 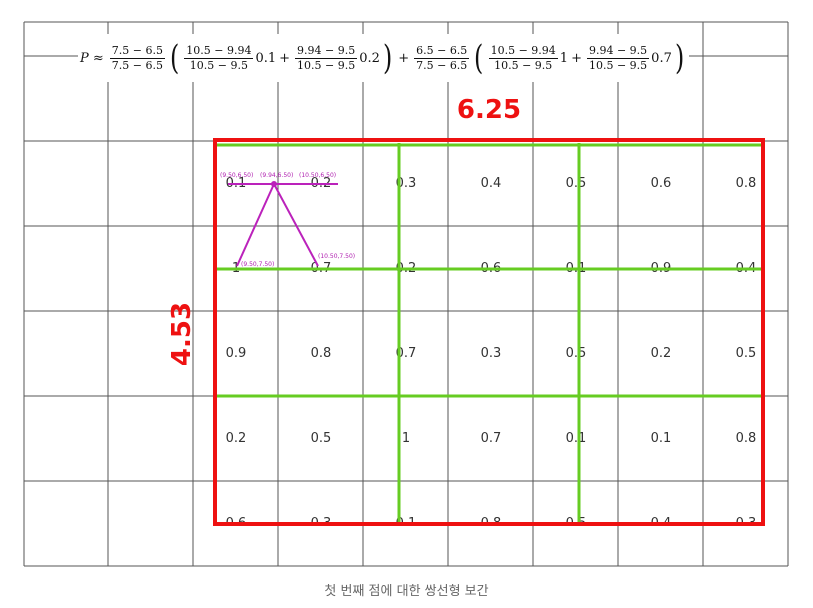 I want to click on cell-value: 0.7, so click(x=491, y=438).